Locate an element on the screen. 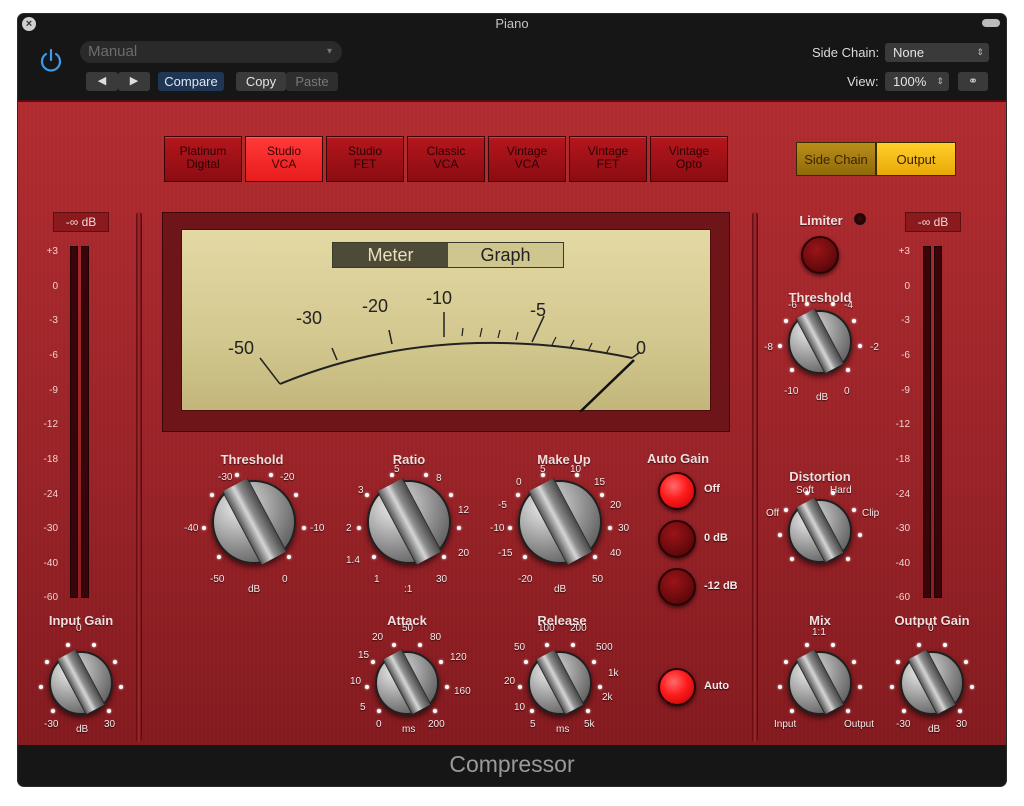 This screenshot has height=806, width=1024. attack-scale-label: 10 is located at coordinates (356, 681).